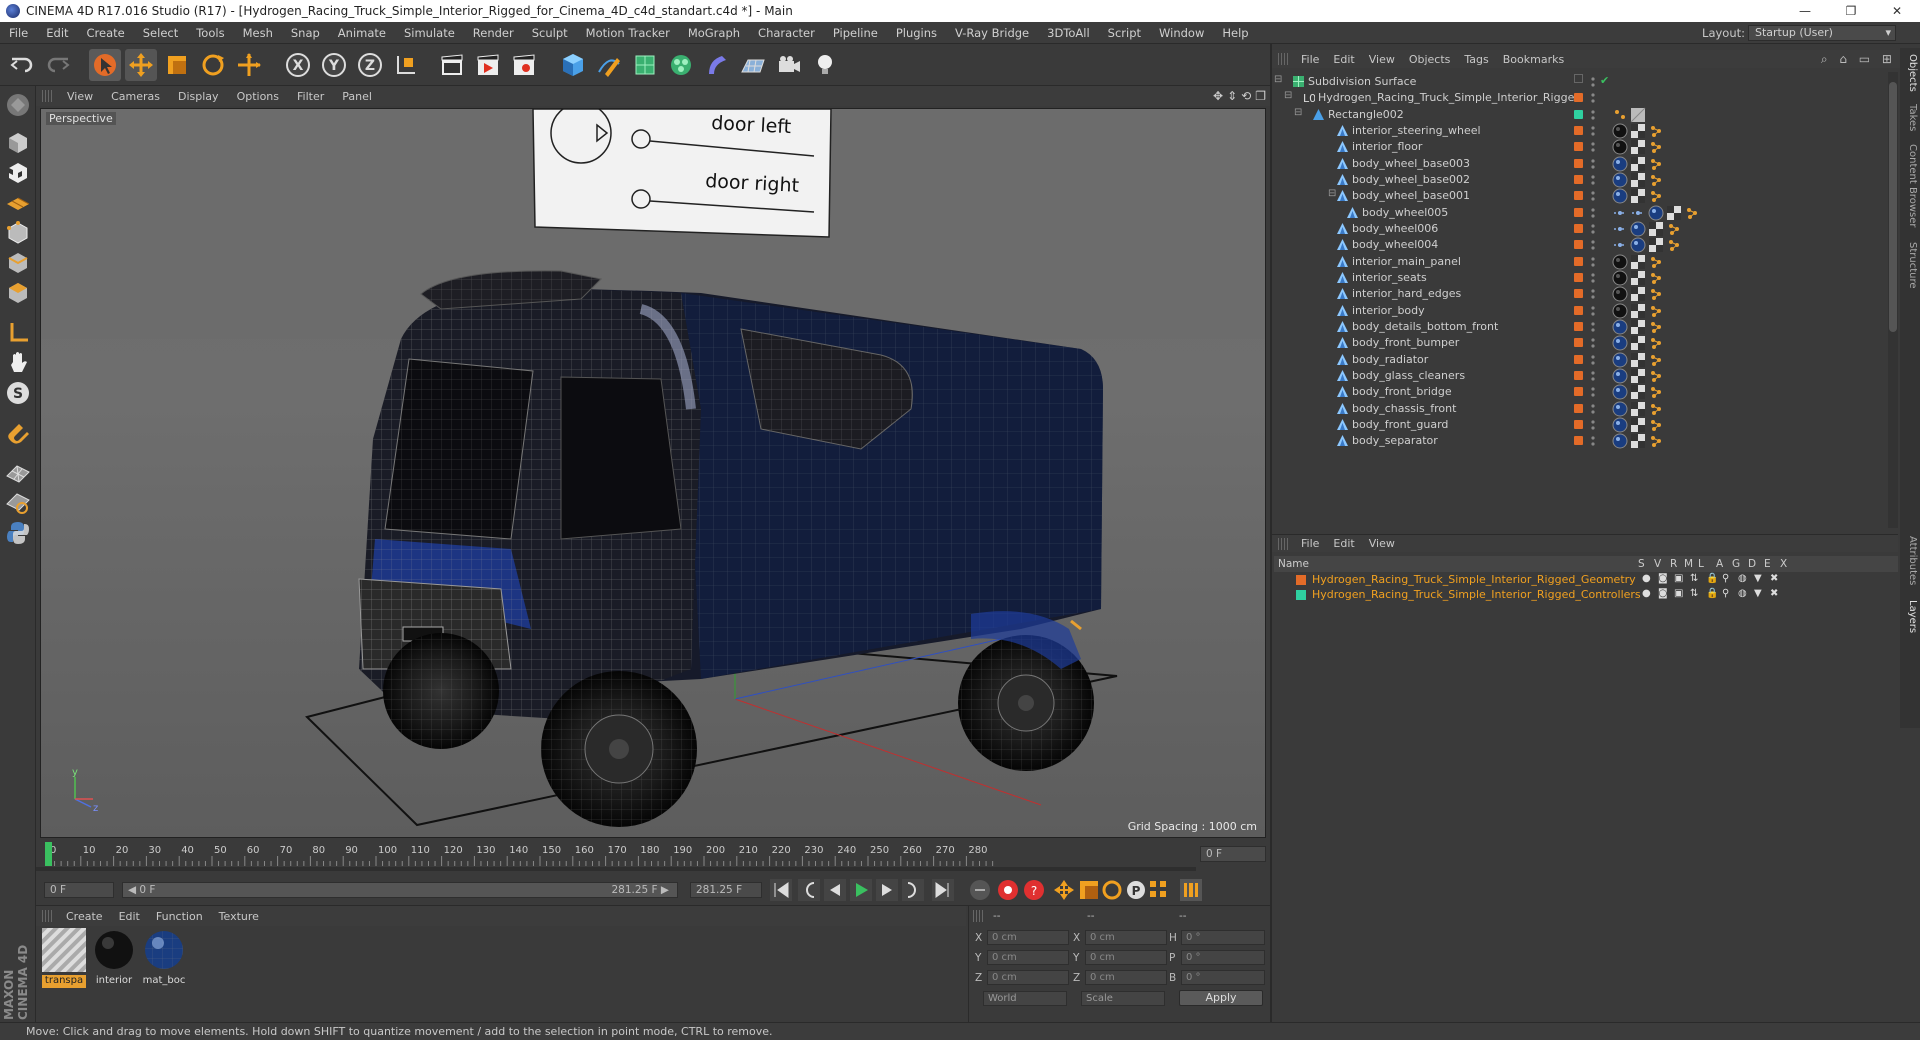 This screenshot has height=1040, width=1920. Describe the element at coordinates (164, 957) in the screenshot. I see `material-body: mat_boc` at that location.